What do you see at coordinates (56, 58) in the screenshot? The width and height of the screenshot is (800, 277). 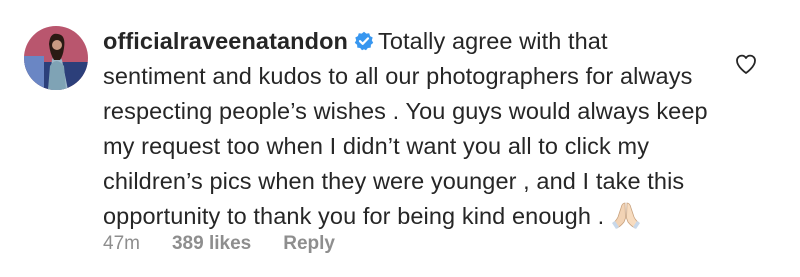 I see `avatar` at bounding box center [56, 58].